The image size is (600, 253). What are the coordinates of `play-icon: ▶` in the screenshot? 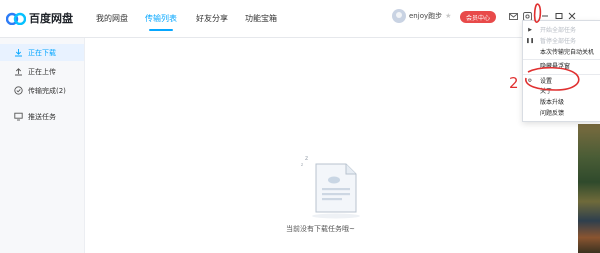 It's located at (530, 29).